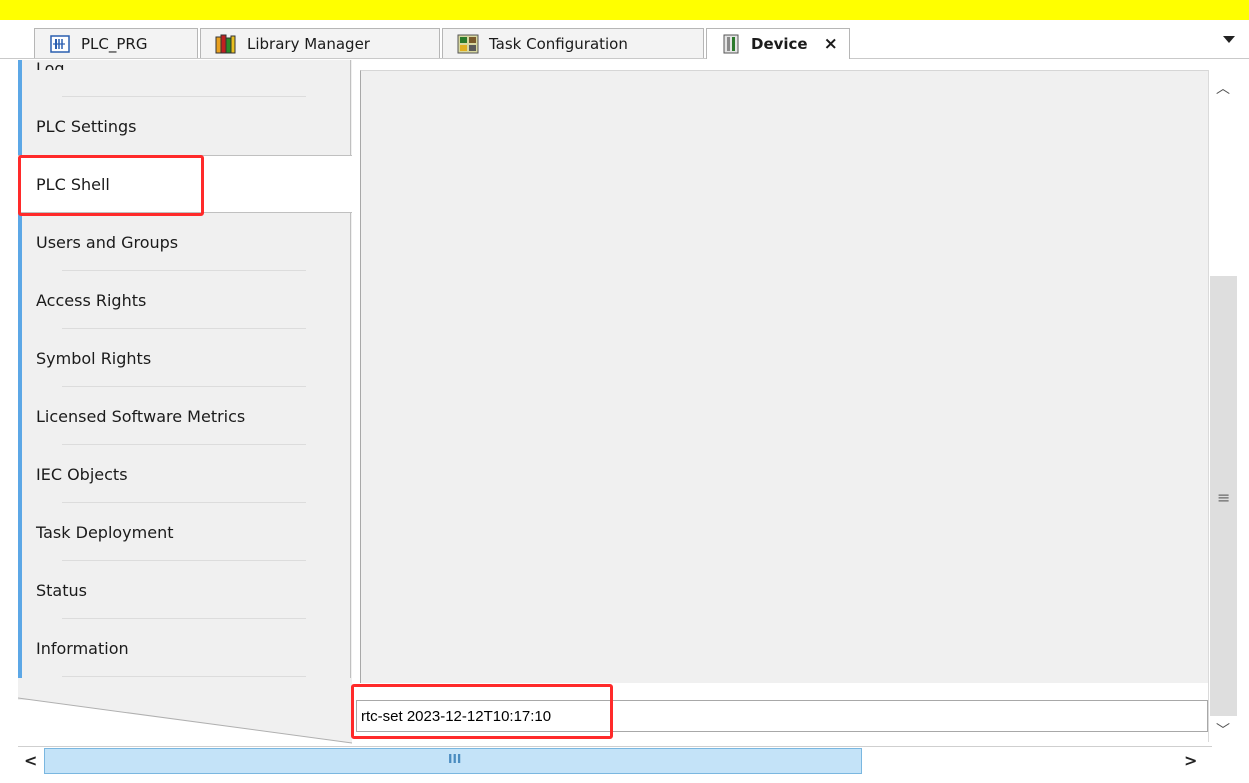  Describe the element at coordinates (1224, 497) in the screenshot. I see `scroll-grip-icon: ≡` at that location.